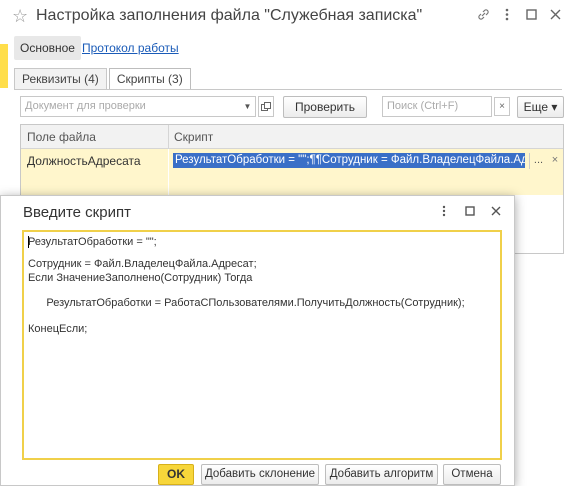 This screenshot has height=486, width=572. What do you see at coordinates (292, 137) in the screenshot?
I see `table-header: Поле файла Скрипт` at bounding box center [292, 137].